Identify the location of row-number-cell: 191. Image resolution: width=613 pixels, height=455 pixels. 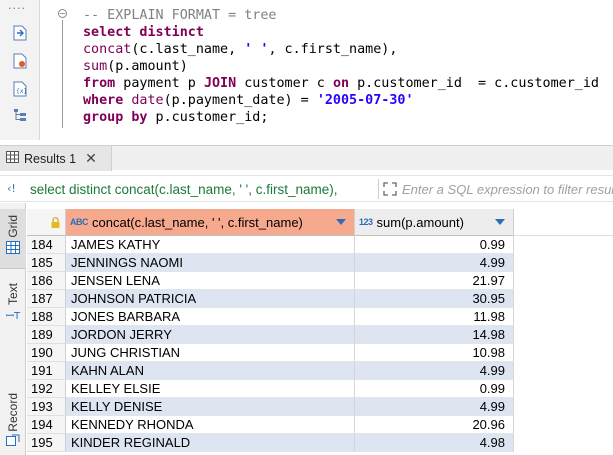
(46, 371).